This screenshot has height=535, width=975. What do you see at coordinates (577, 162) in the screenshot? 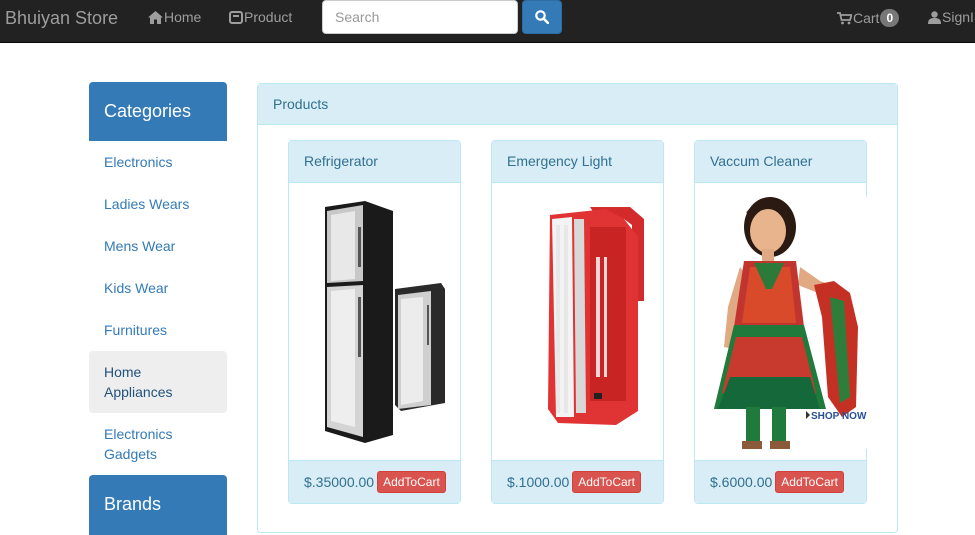
I see `product-name: Emergency Light` at bounding box center [577, 162].